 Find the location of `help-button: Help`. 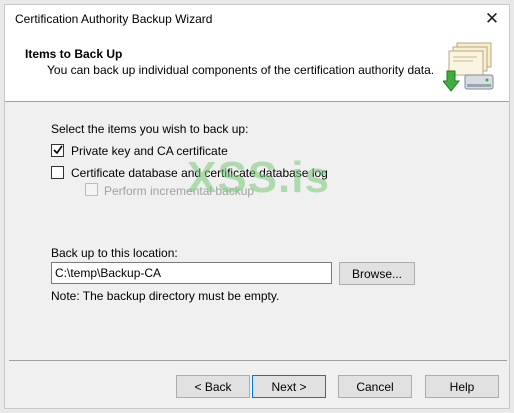

help-button: Help is located at coordinates (462, 386).